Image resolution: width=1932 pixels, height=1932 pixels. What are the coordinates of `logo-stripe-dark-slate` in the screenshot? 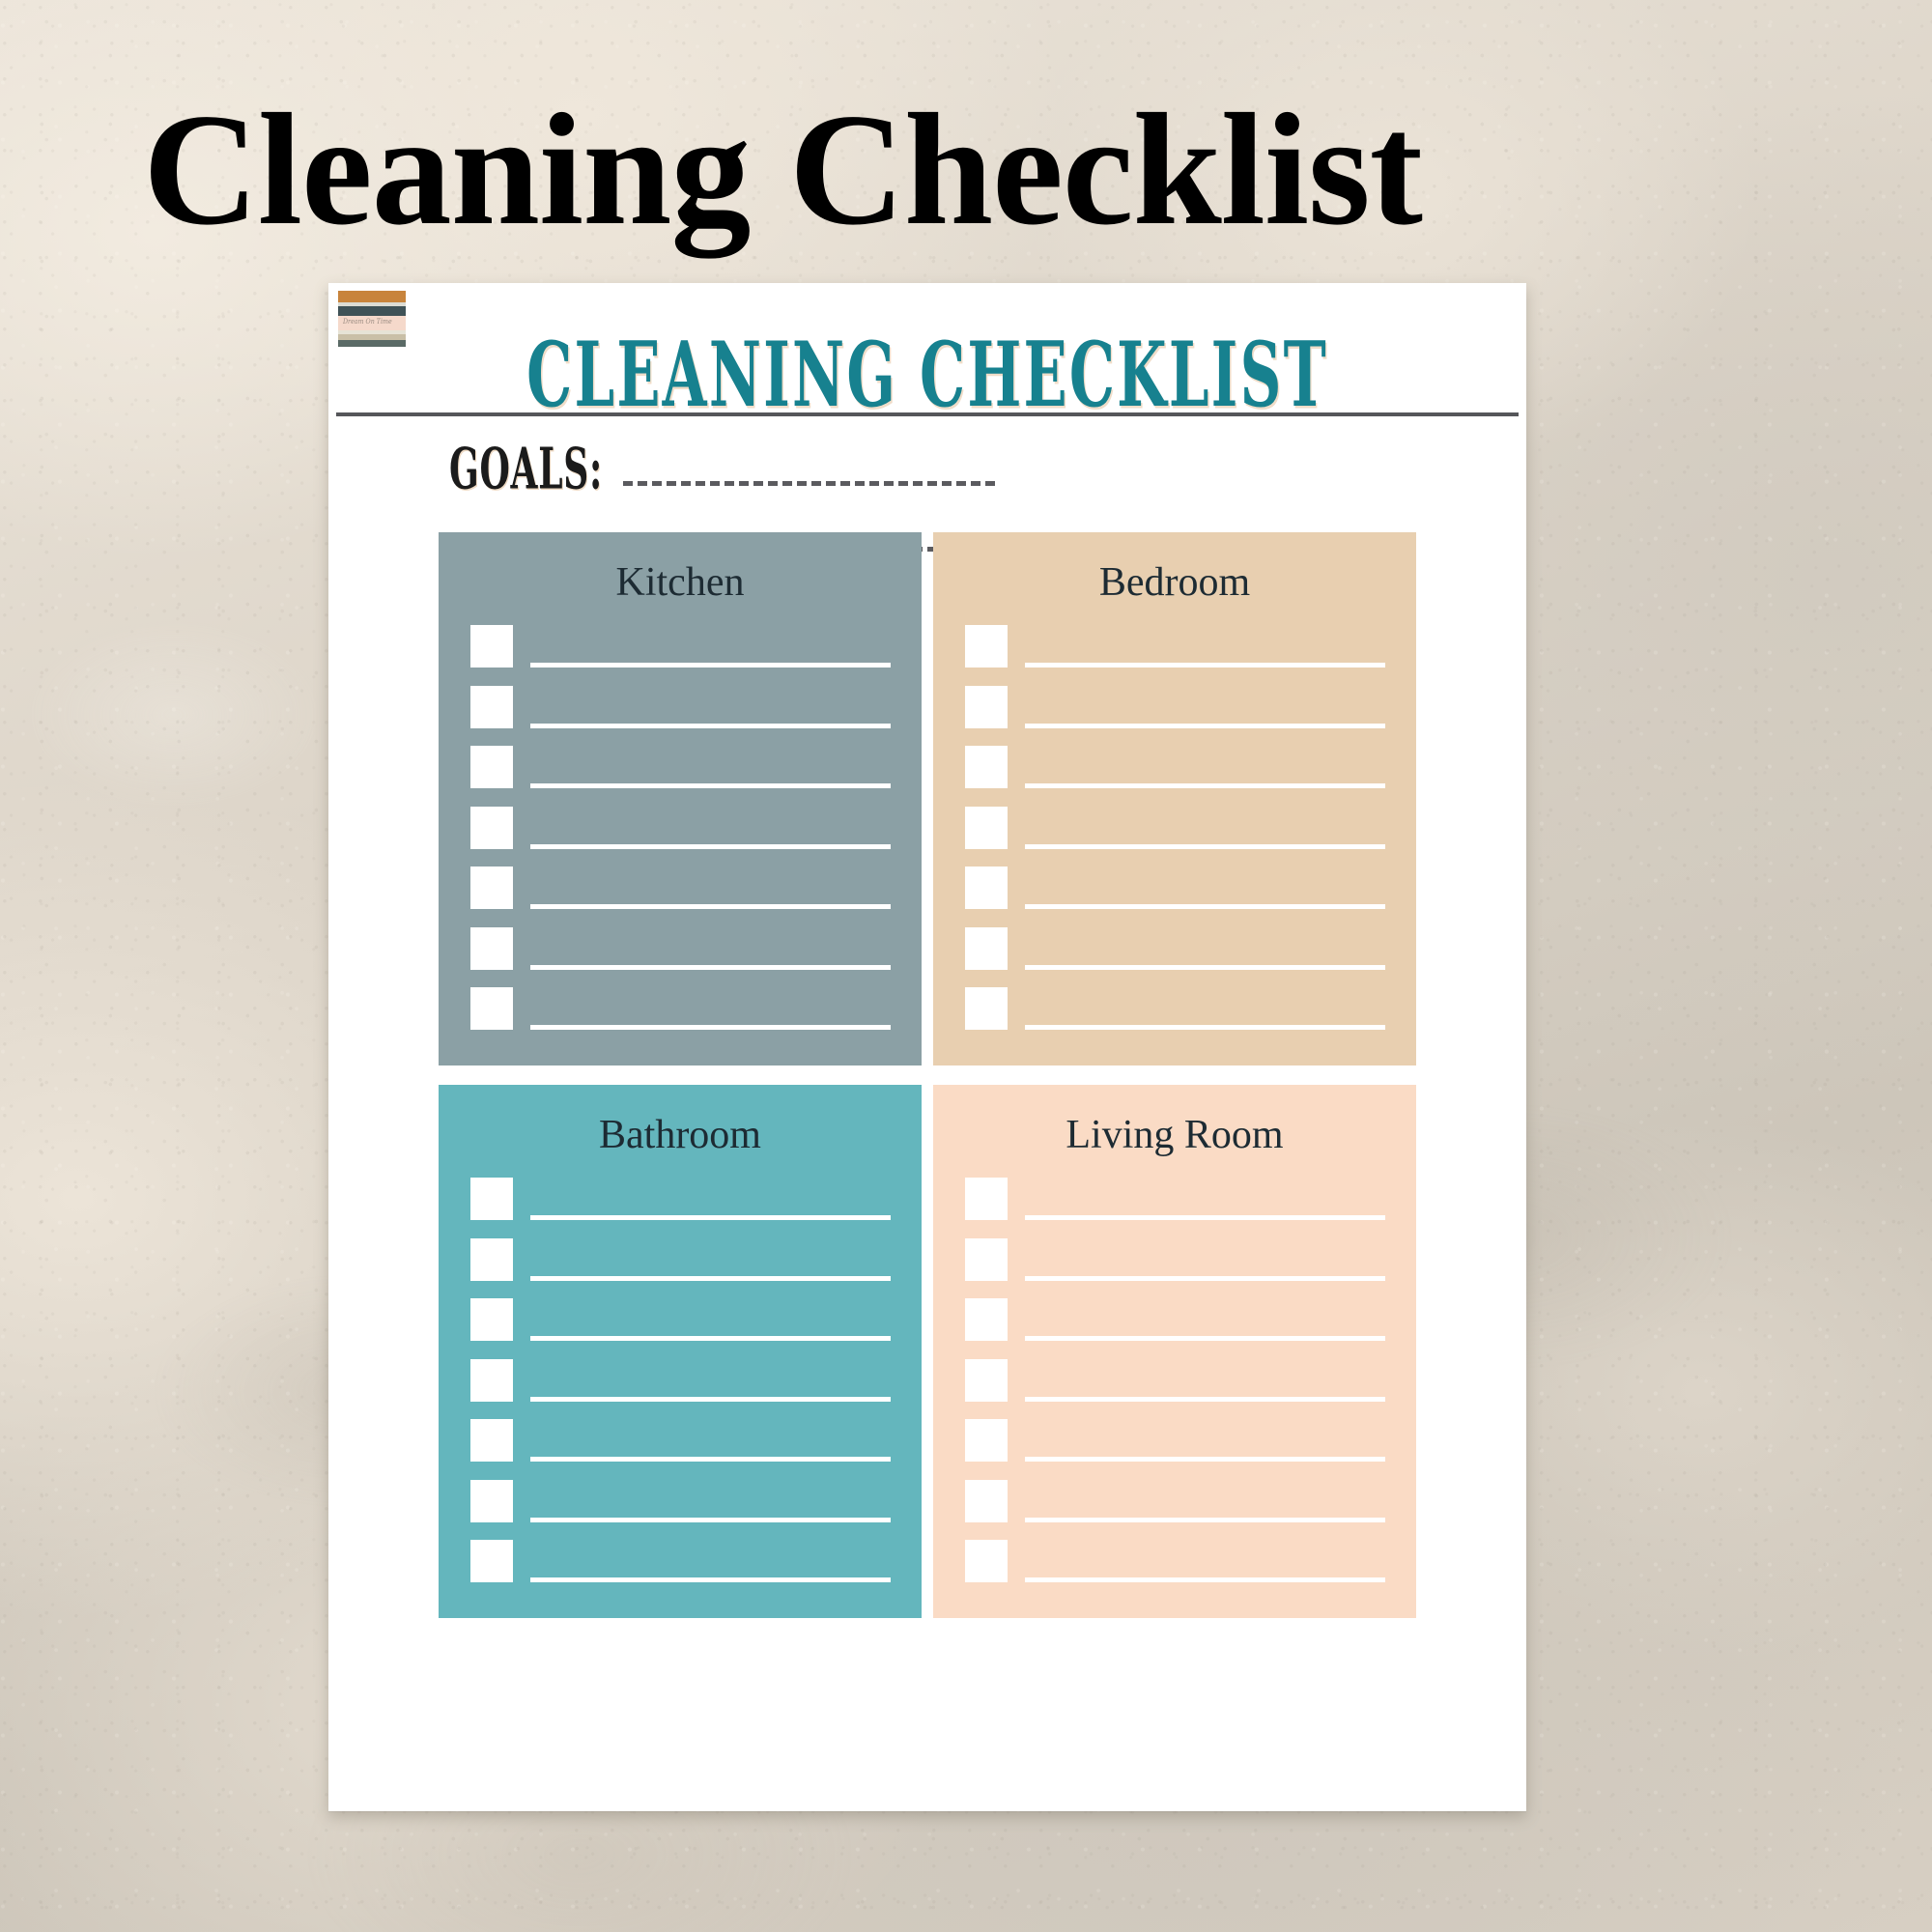 It's located at (372, 311).